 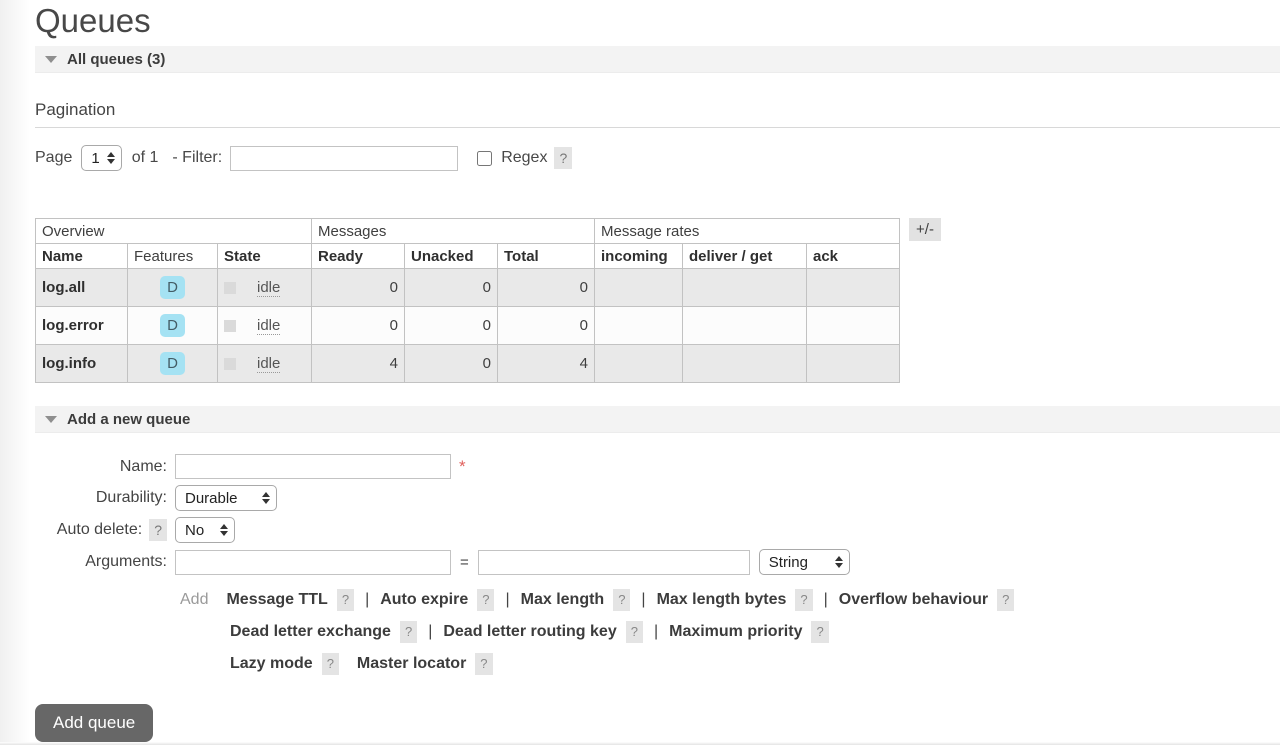 What do you see at coordinates (129, 419) in the screenshot?
I see `section-add-queue-label: Add a new queue` at bounding box center [129, 419].